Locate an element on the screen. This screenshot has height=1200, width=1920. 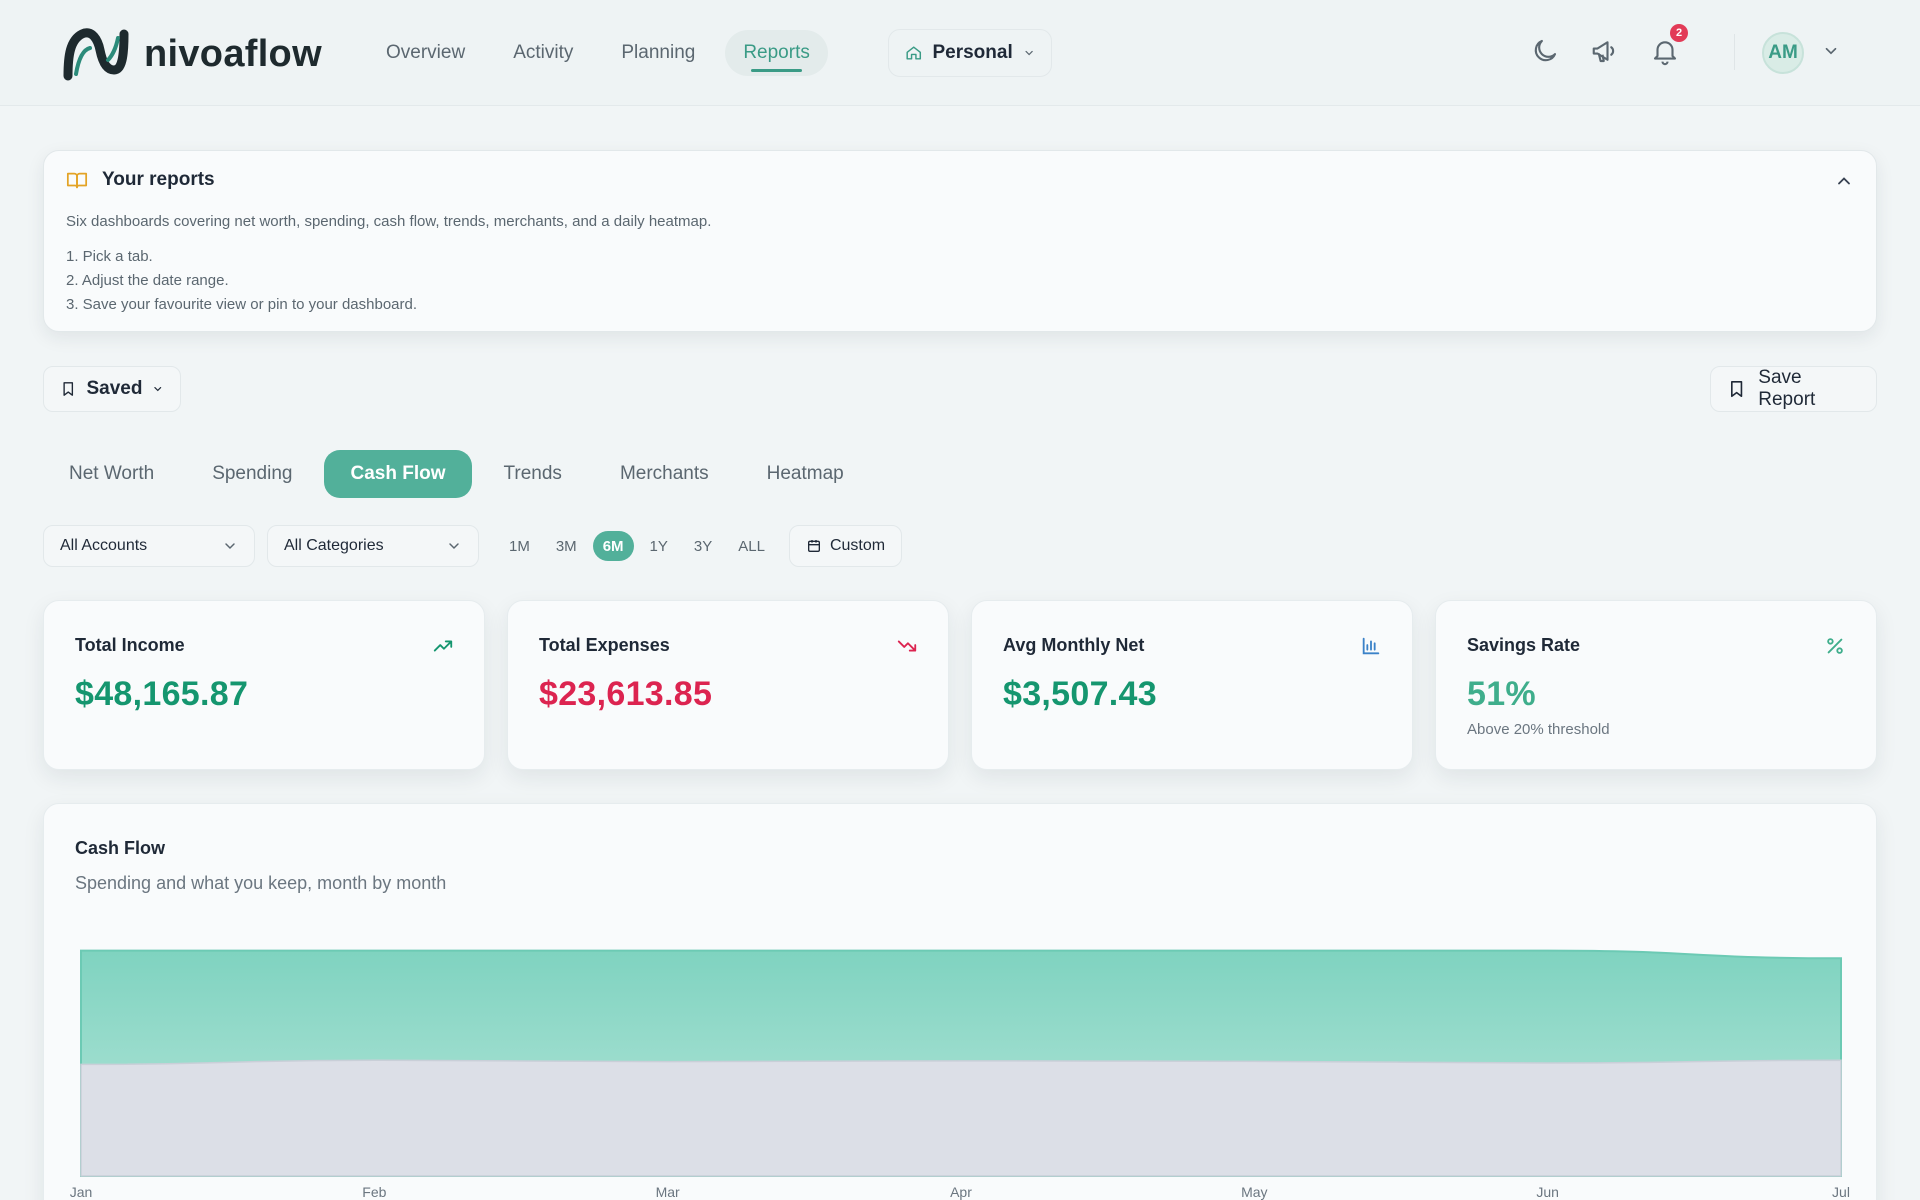
accounts-select-value: All Accounts is located at coordinates (104, 545).